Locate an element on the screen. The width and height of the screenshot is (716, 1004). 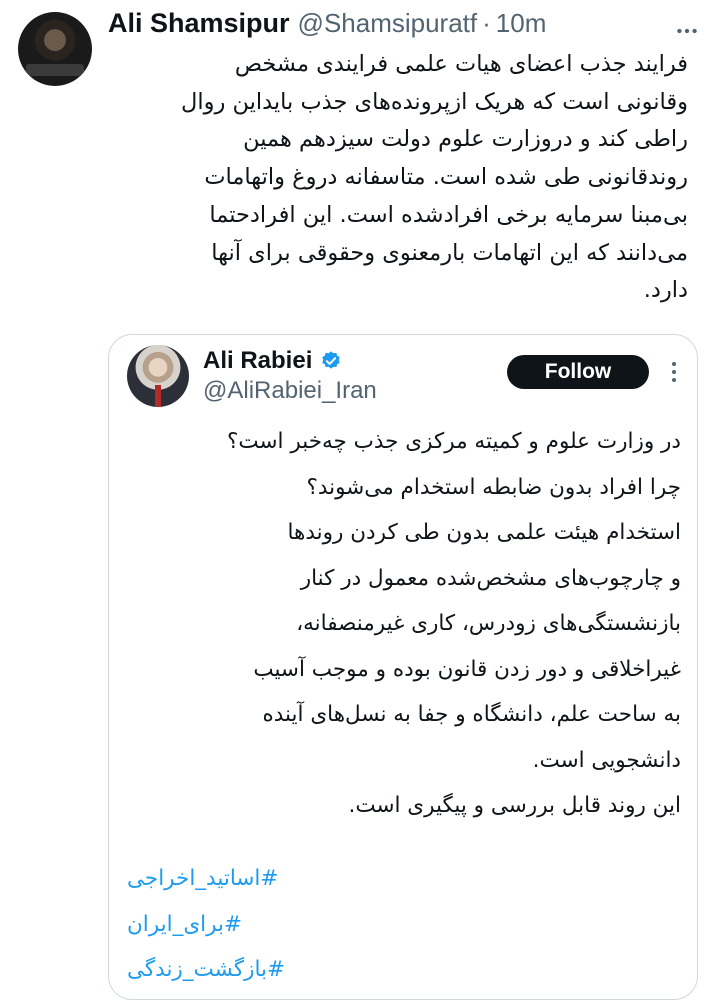
quoted-author-handle: @AliRabiei_Iran is located at coordinates (290, 391).